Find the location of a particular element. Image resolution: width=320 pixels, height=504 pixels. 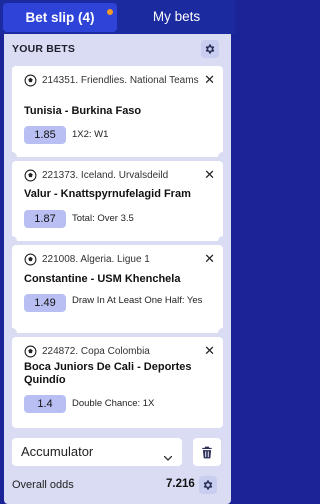

league-name: 224872. Copa Colombia is located at coordinates (96, 351).